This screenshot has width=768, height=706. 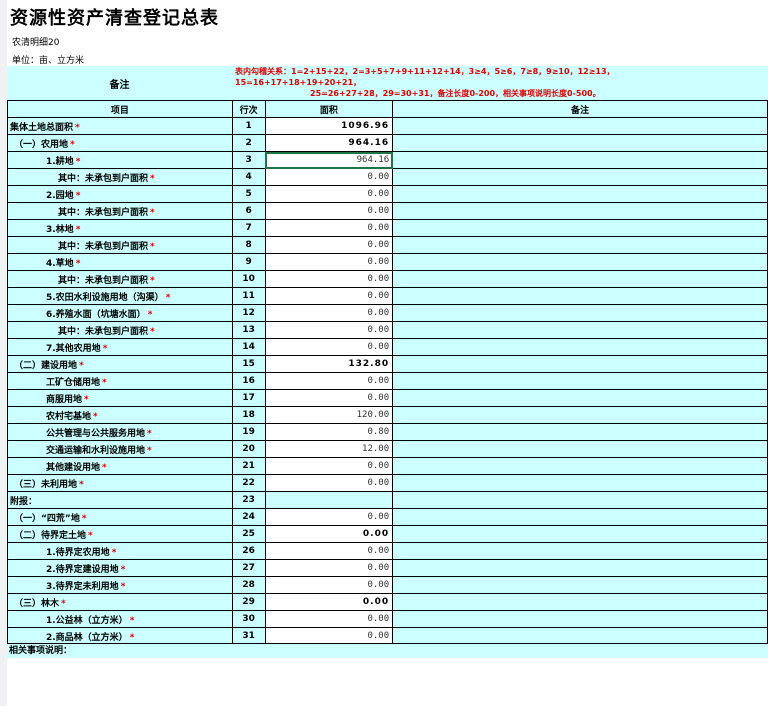 I want to click on row-item-label: 工矿仓储用地 *, so click(x=120, y=381).